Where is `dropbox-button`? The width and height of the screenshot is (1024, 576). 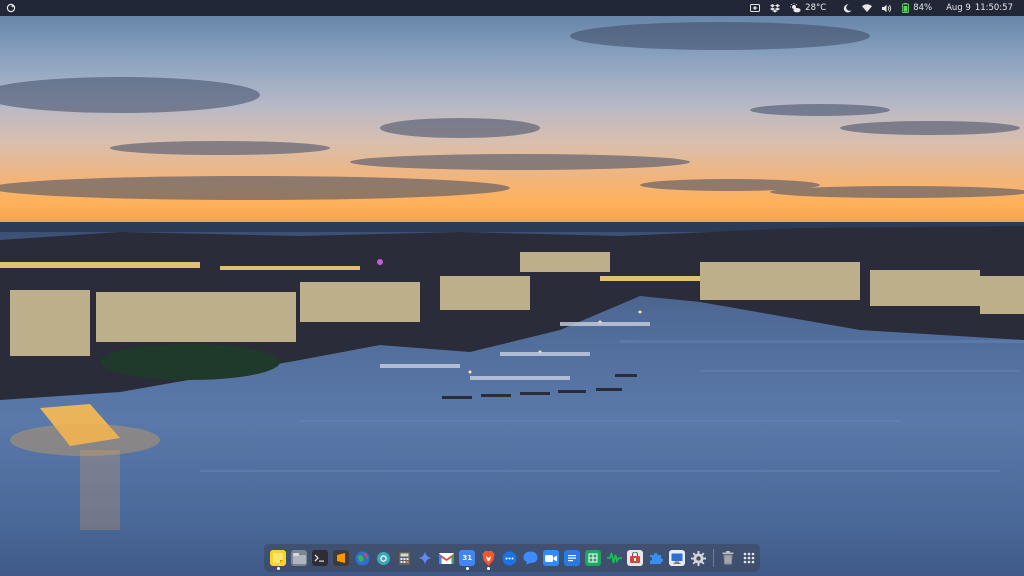 dropbox-button is located at coordinates (775, 8).